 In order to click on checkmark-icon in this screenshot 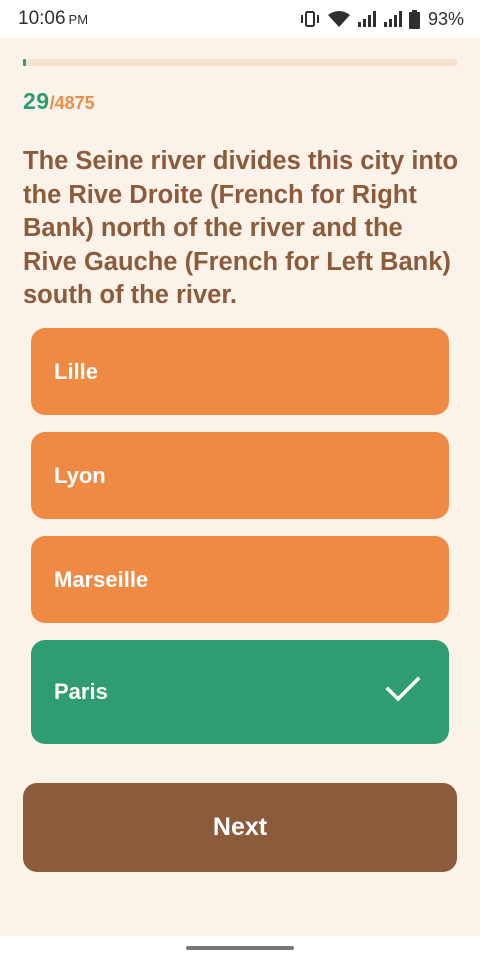, I will do `click(403, 692)`.